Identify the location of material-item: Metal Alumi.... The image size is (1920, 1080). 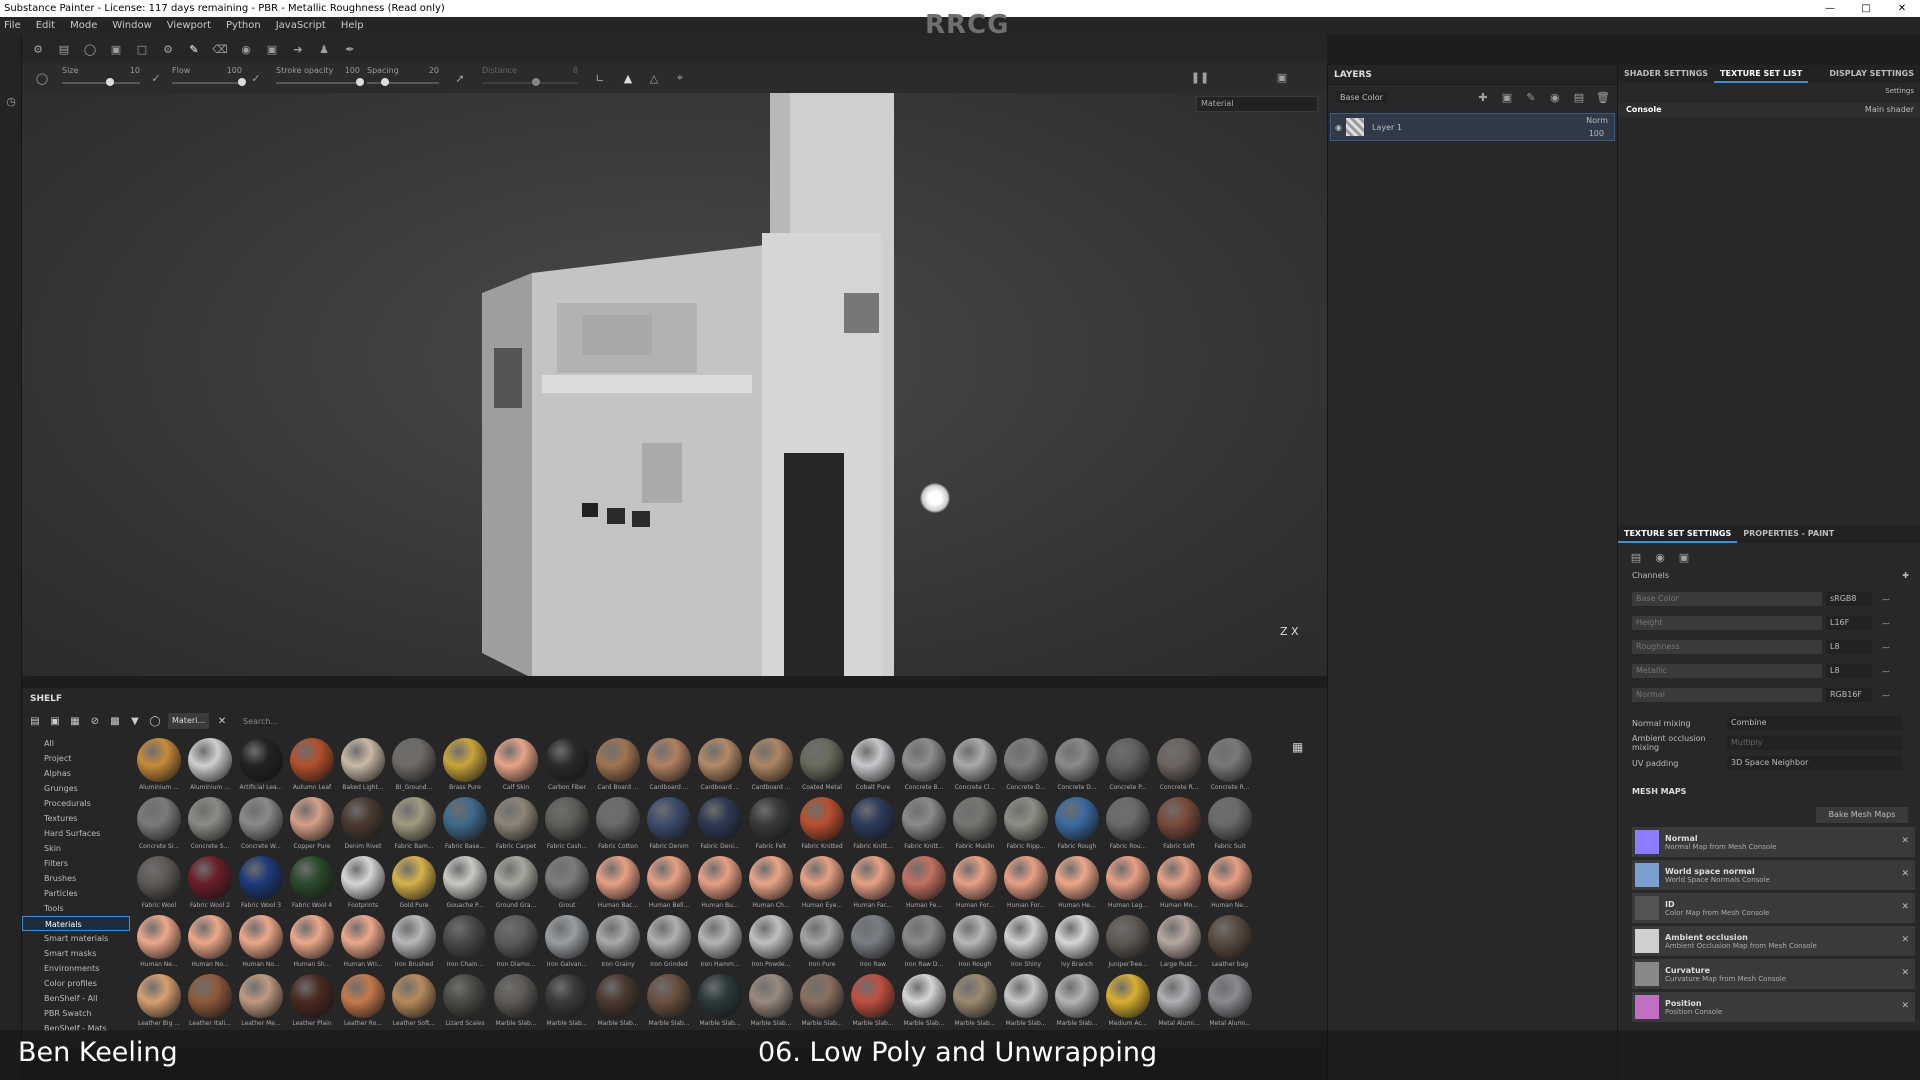
(1179, 1003).